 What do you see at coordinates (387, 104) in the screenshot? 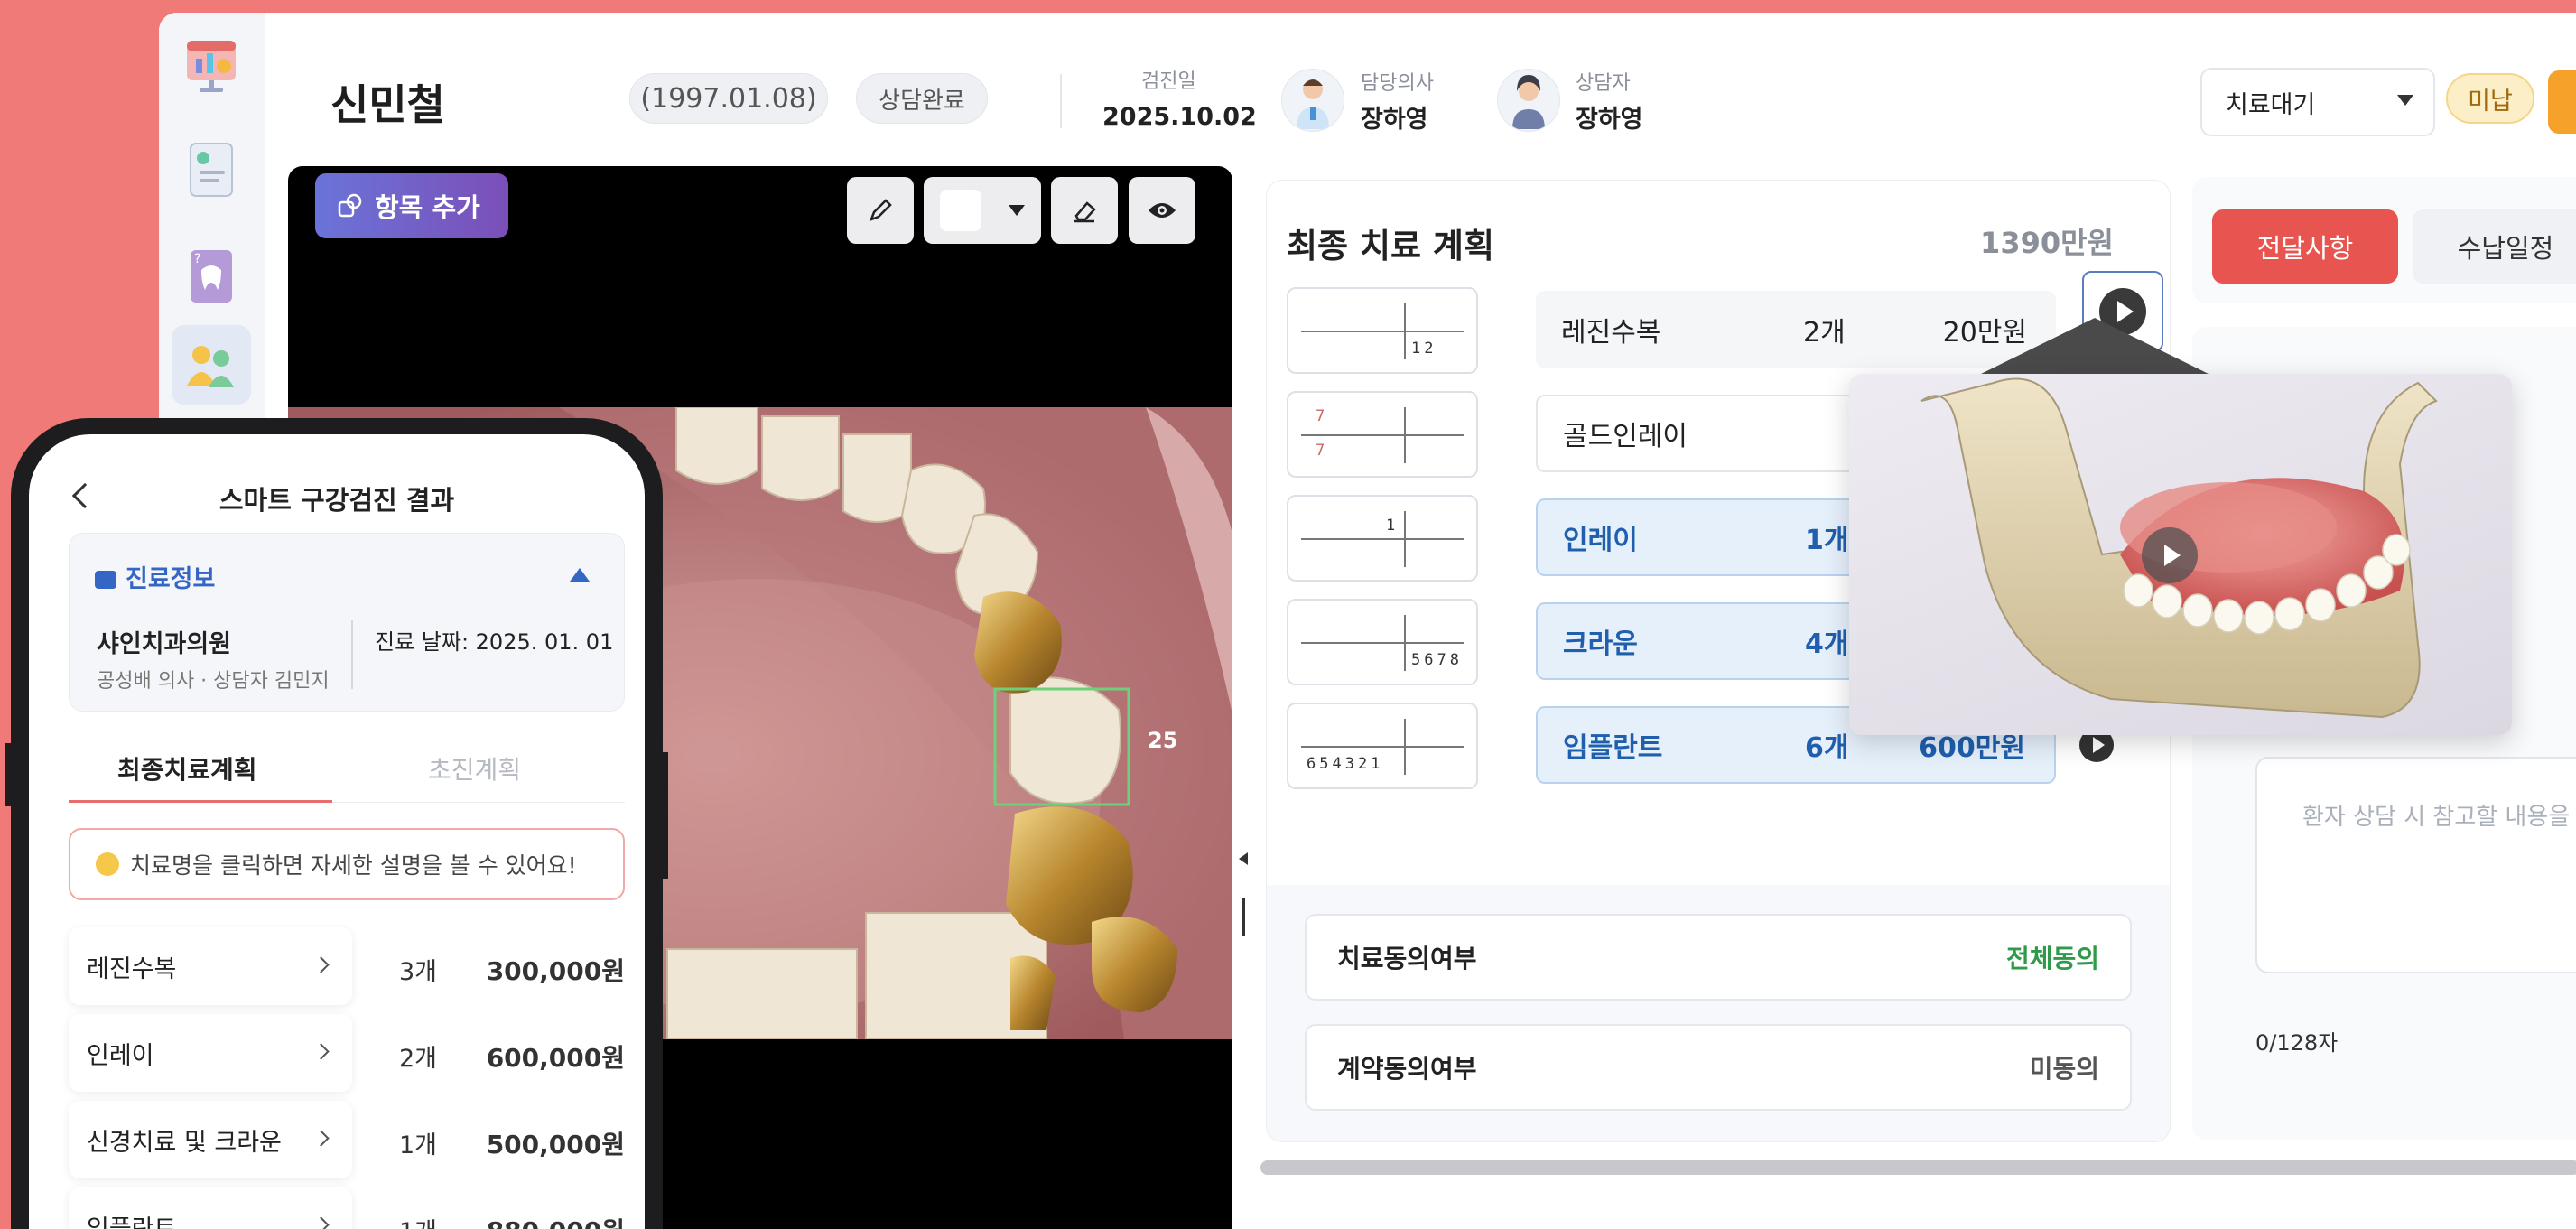
I see `patient-name: 신민철` at bounding box center [387, 104].